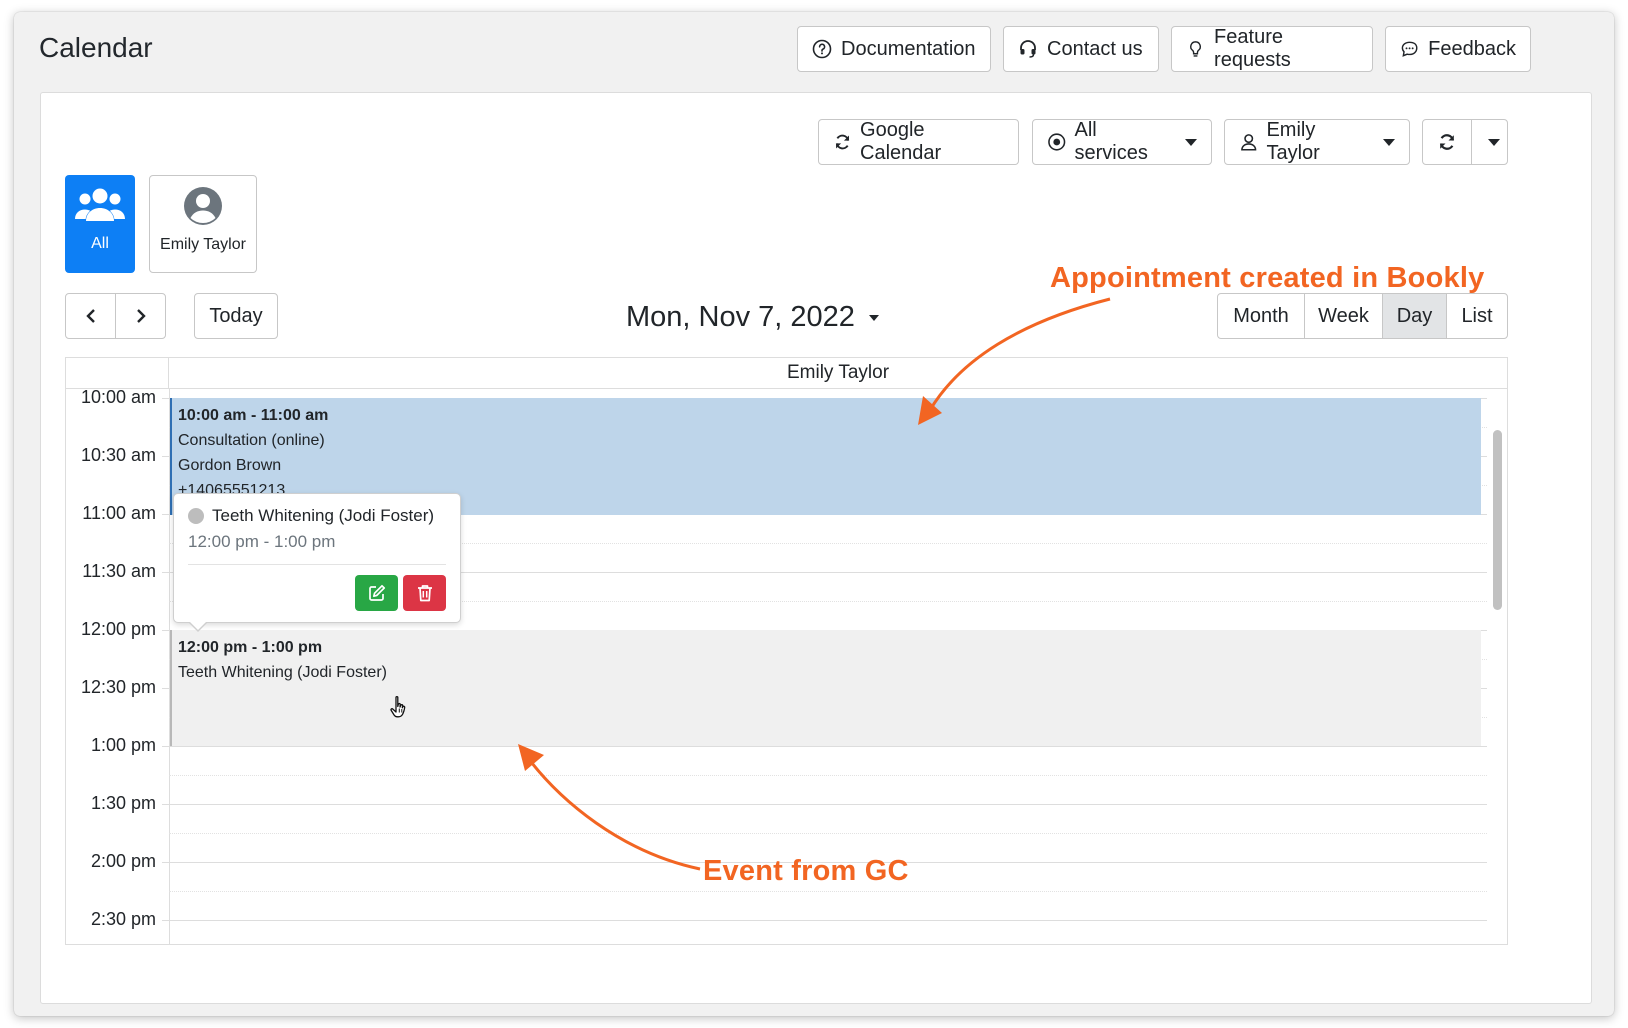 The image size is (1628, 1028). What do you see at coordinates (323, 515) in the screenshot?
I see `popover-title: Teeth Whitening (Jodi Foster)` at bounding box center [323, 515].